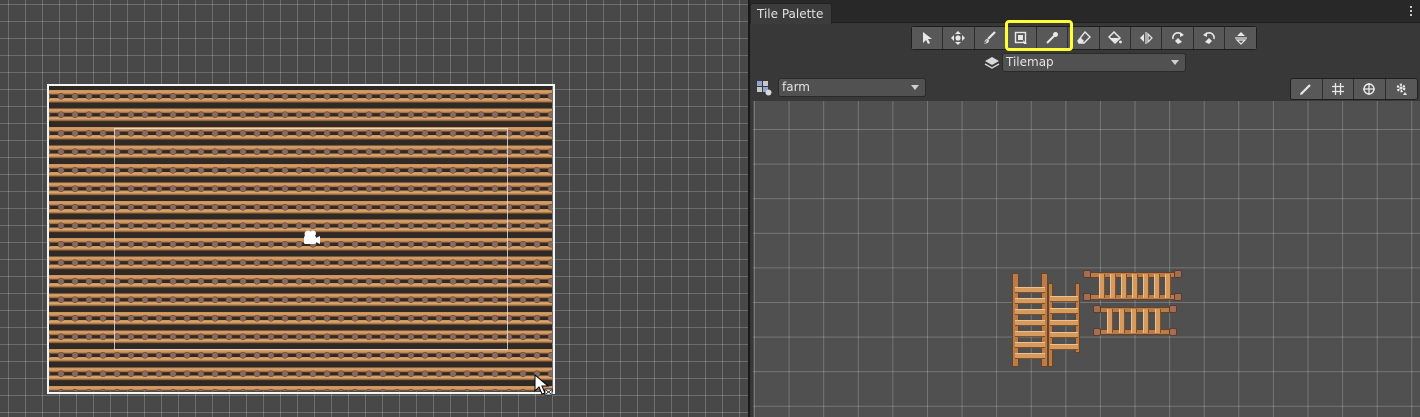  I want to click on fill-tool-button, so click(1115, 38).